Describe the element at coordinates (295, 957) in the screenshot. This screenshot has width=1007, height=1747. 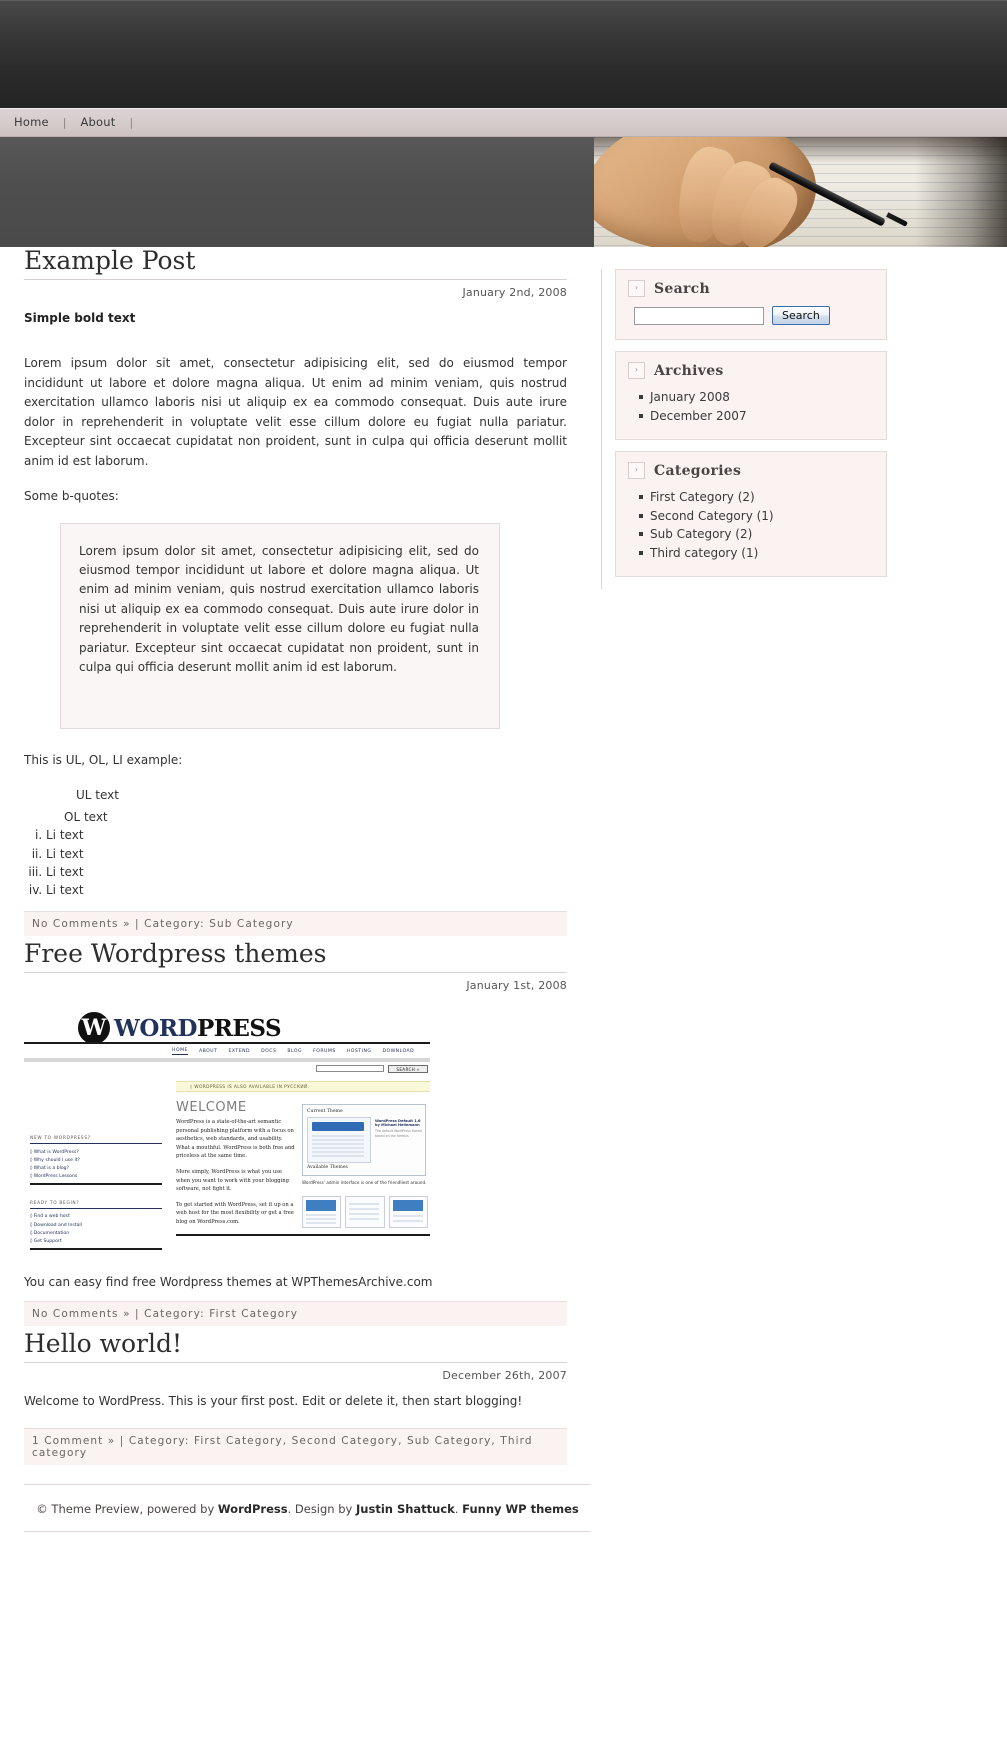
I see `post-title: Free Wordpress themes` at that location.